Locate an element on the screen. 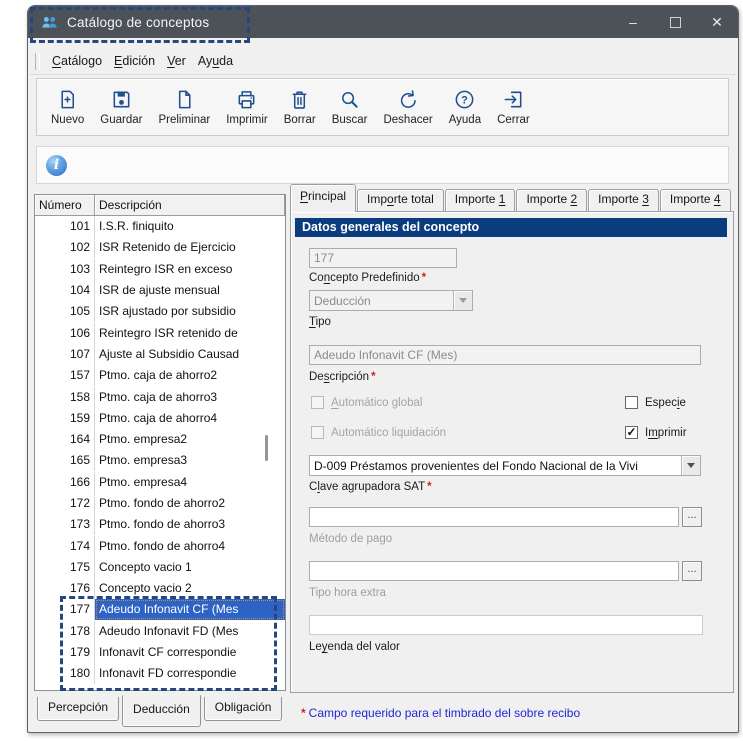 Image resolution: width=743 pixels, height=741 pixels. table-row: 159 Ptmo. caja de ahorro4 is located at coordinates (160, 418).